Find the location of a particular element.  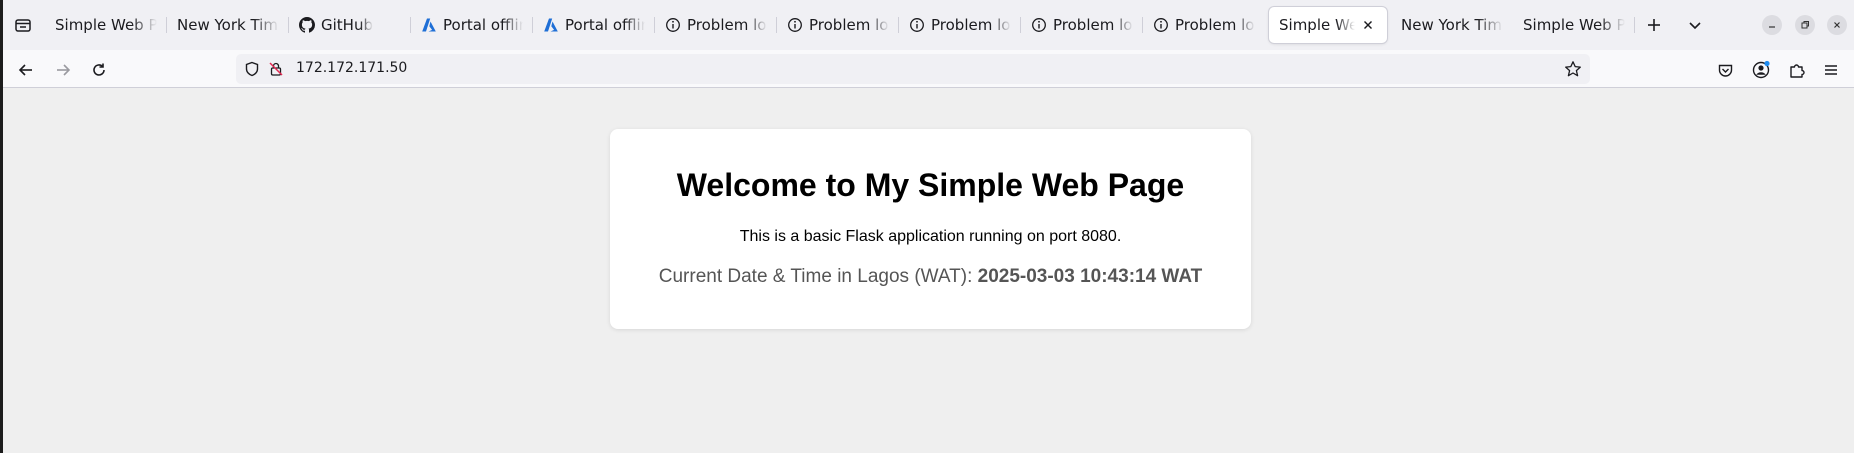

tab-active: Simple Web Page is located at coordinates (1328, 25).